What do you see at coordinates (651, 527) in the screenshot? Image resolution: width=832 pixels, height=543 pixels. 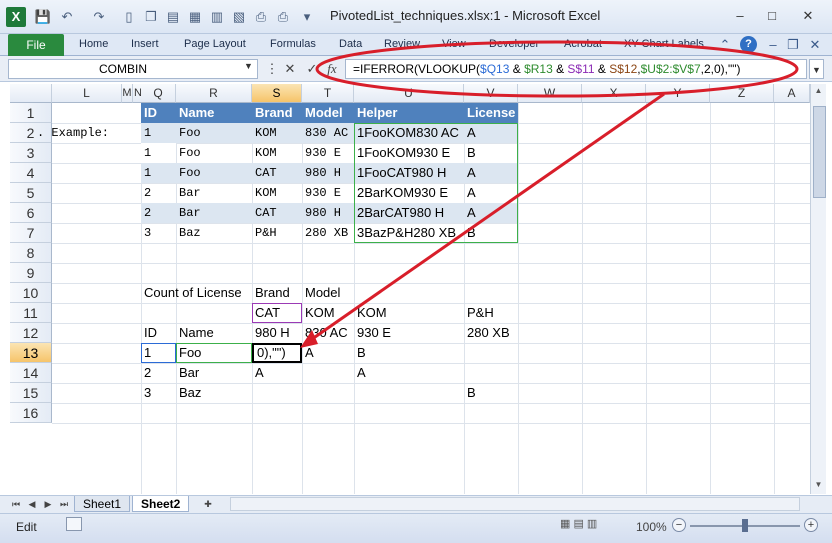 I see `zoom-level: 100%` at bounding box center [651, 527].